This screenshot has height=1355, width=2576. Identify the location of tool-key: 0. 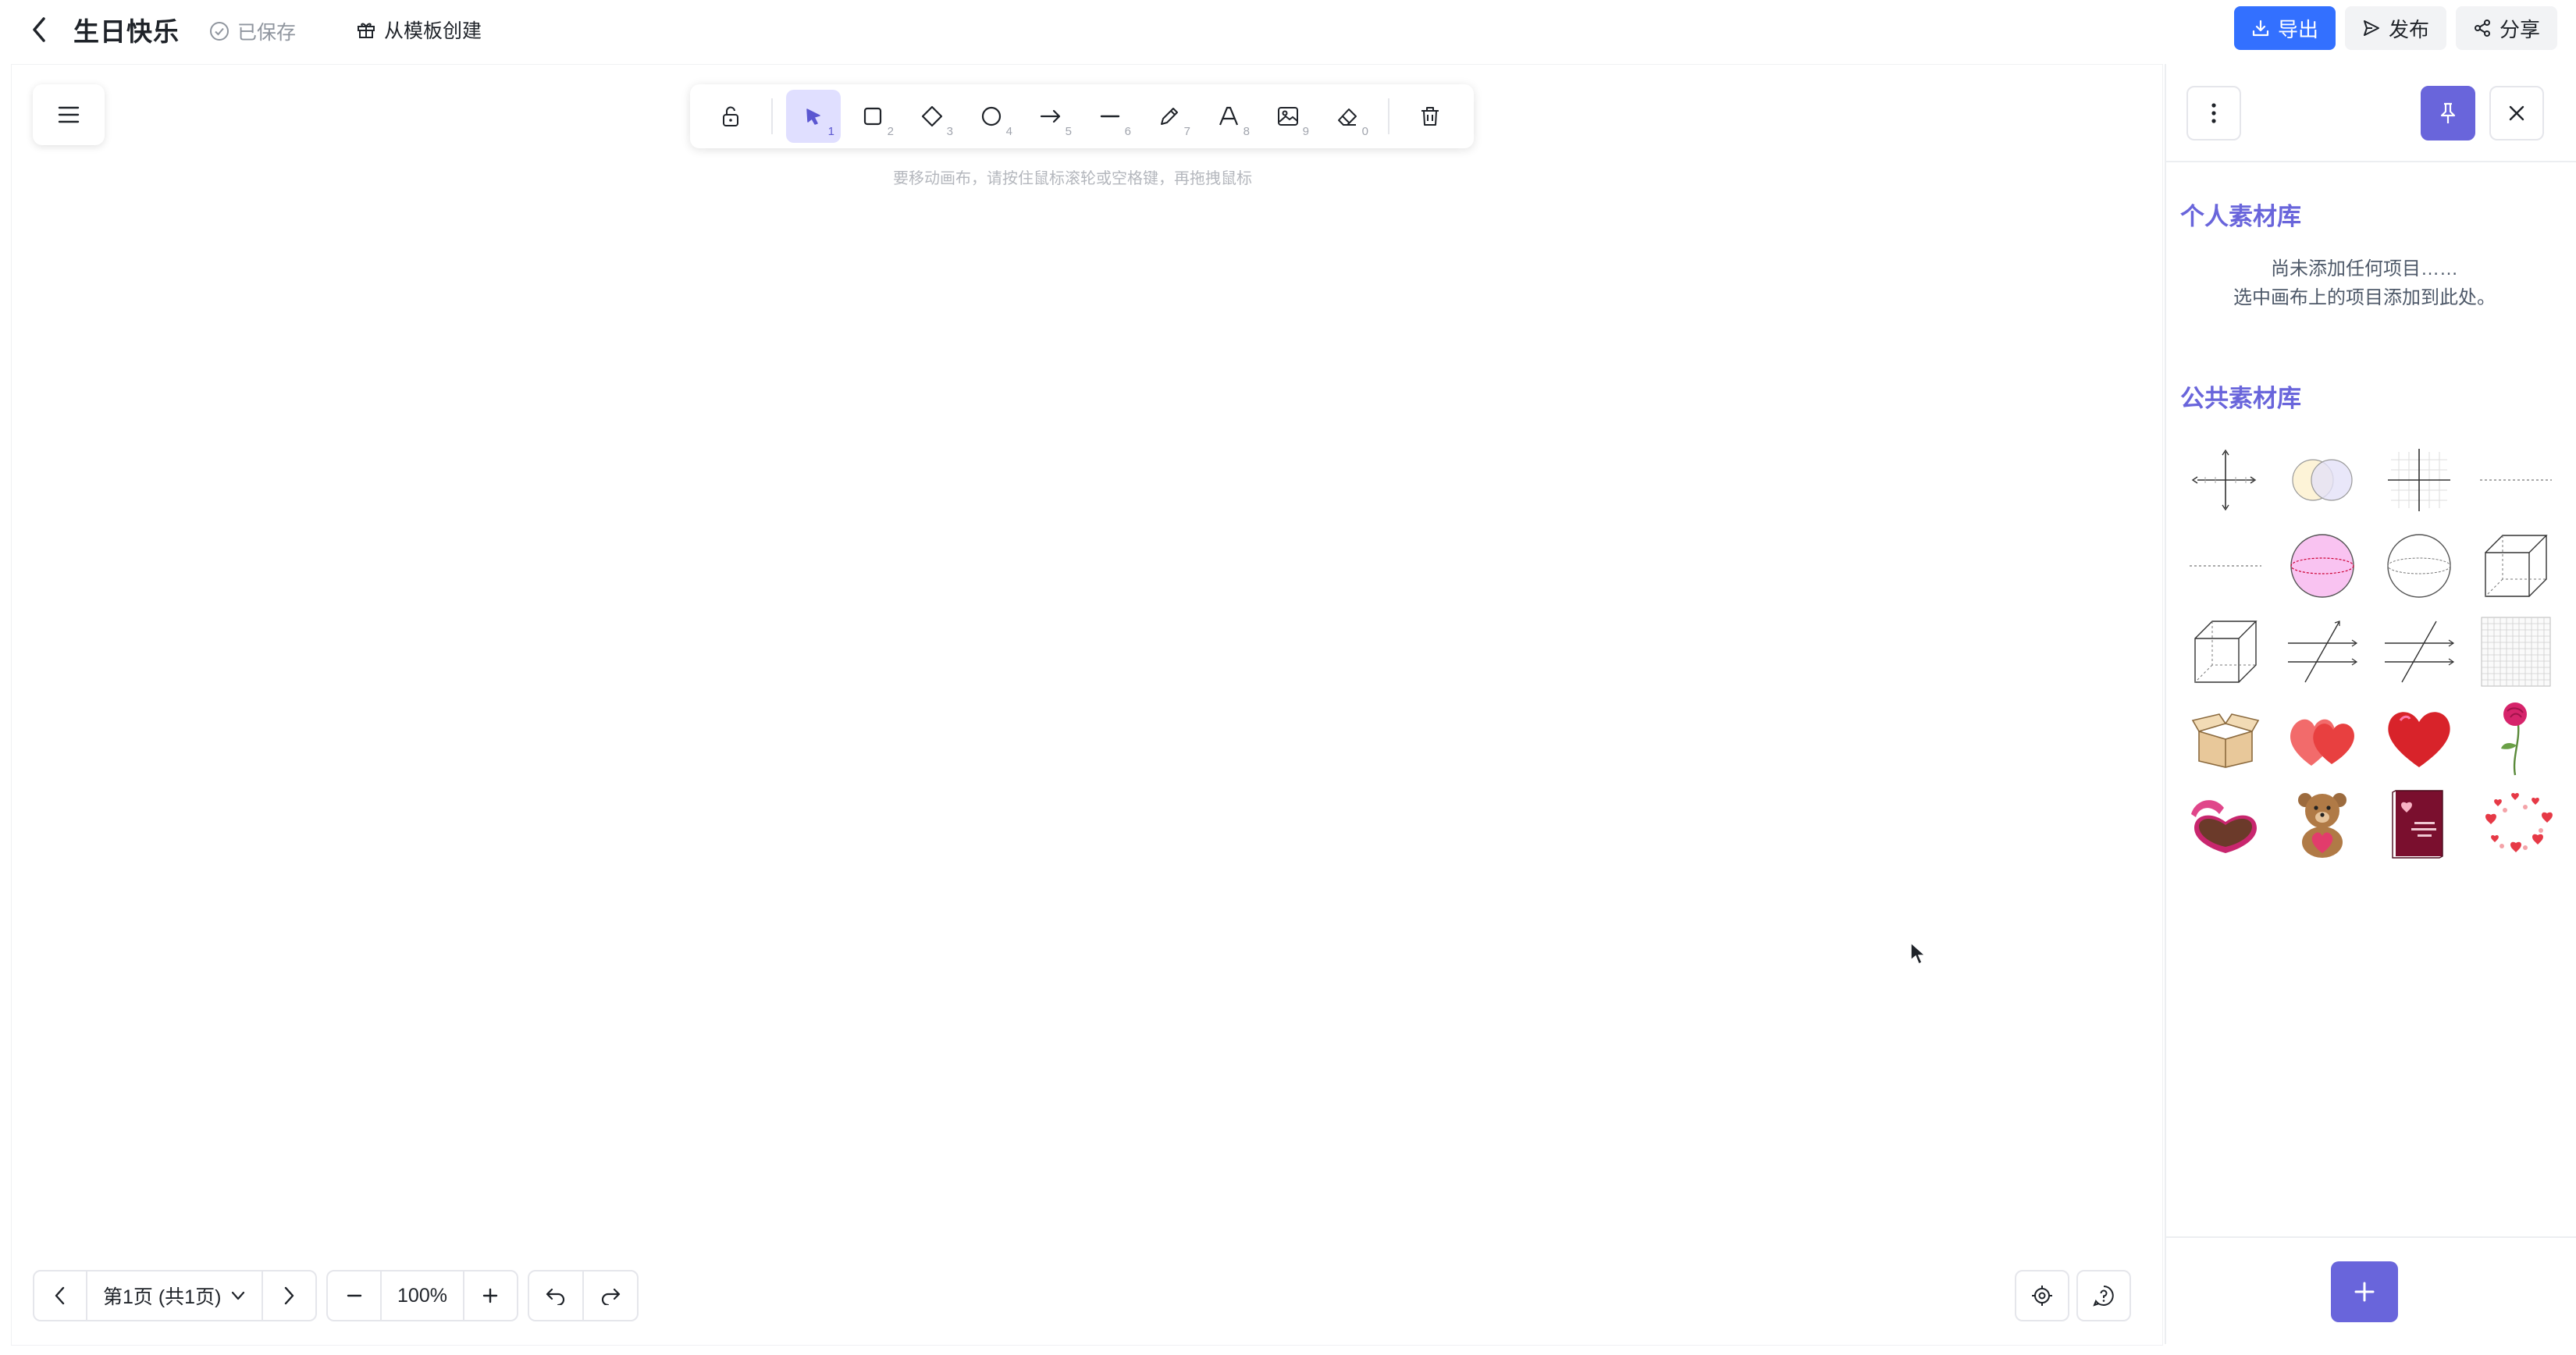
(1364, 131).